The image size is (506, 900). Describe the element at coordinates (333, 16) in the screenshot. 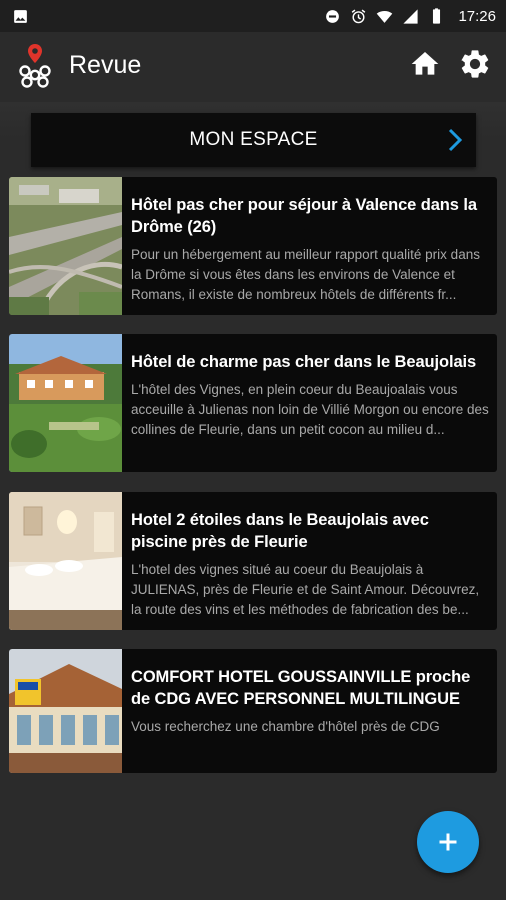

I see `dnd-icon` at that location.